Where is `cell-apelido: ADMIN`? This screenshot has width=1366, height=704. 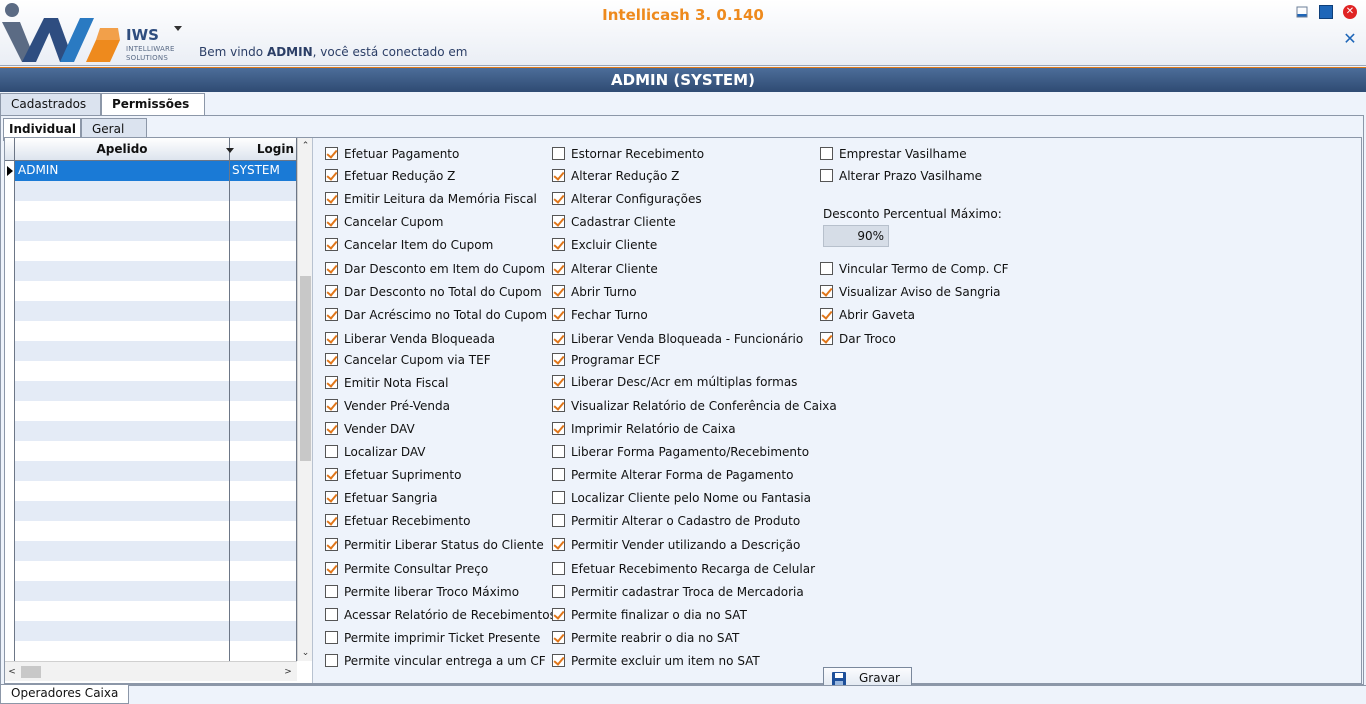
cell-apelido: ADMIN is located at coordinates (122, 171).